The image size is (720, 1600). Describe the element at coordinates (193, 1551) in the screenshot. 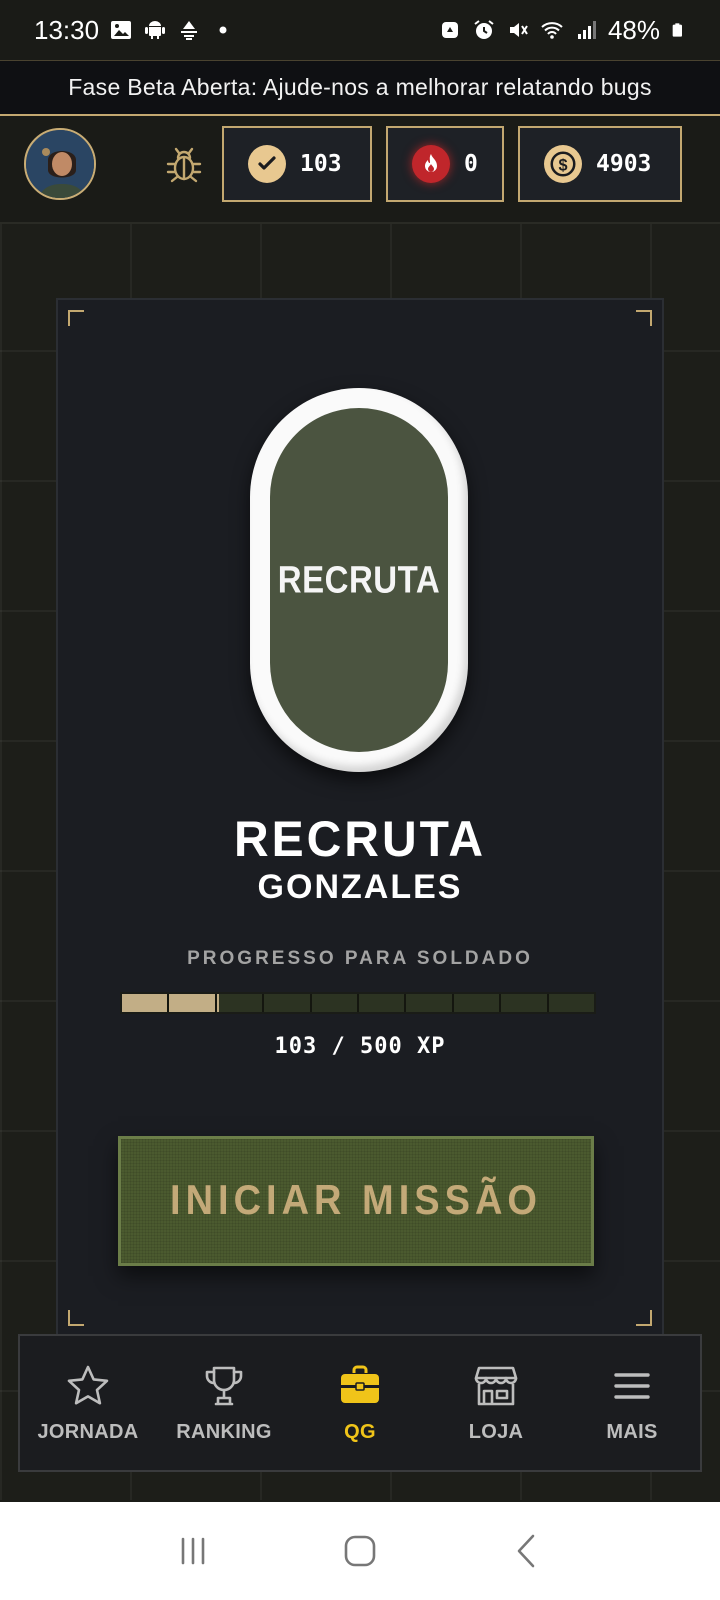

I see `recent-apps-icon` at that location.